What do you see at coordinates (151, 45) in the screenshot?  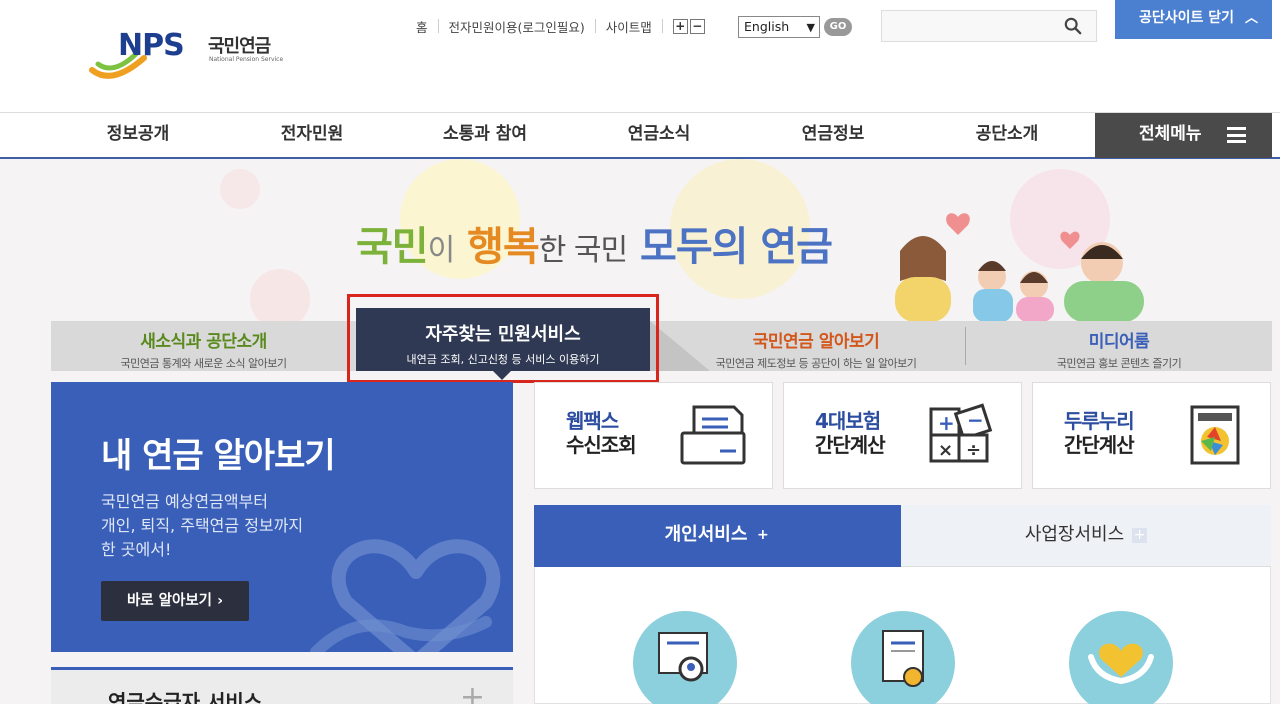 I see `logo-text: NPS` at bounding box center [151, 45].